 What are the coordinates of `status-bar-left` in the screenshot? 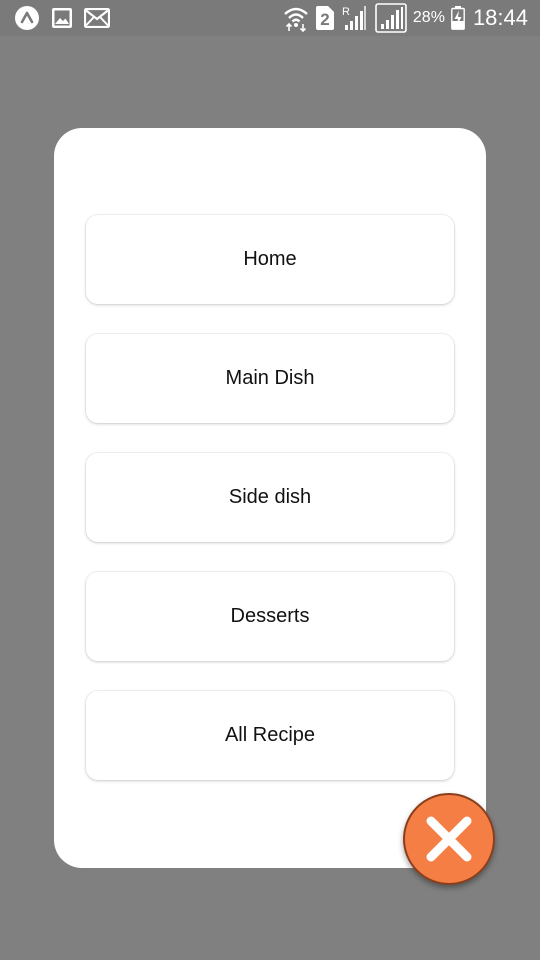 It's located at (62, 18).